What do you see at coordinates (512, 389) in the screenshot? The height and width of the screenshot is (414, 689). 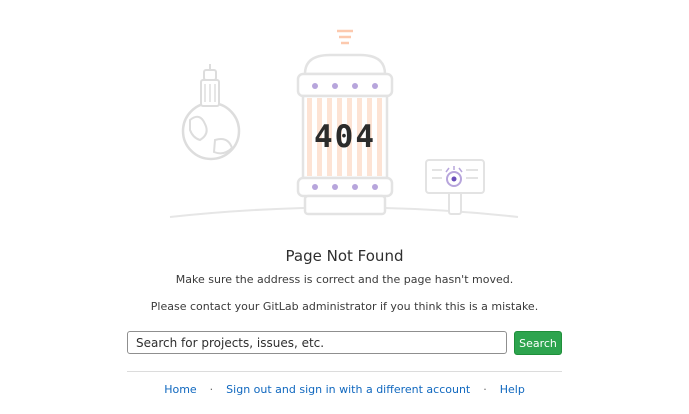 I see `help-link: Help` at bounding box center [512, 389].